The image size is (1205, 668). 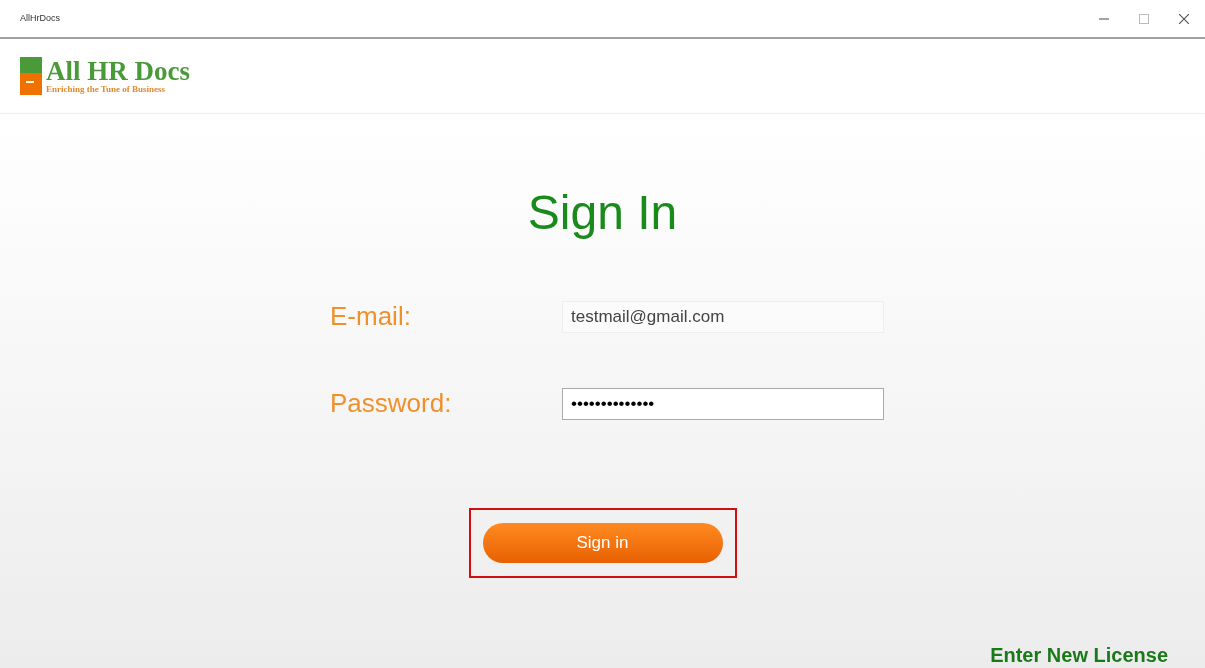 What do you see at coordinates (723, 316) in the screenshot?
I see `input-field: testmail@gmail.com` at bounding box center [723, 316].